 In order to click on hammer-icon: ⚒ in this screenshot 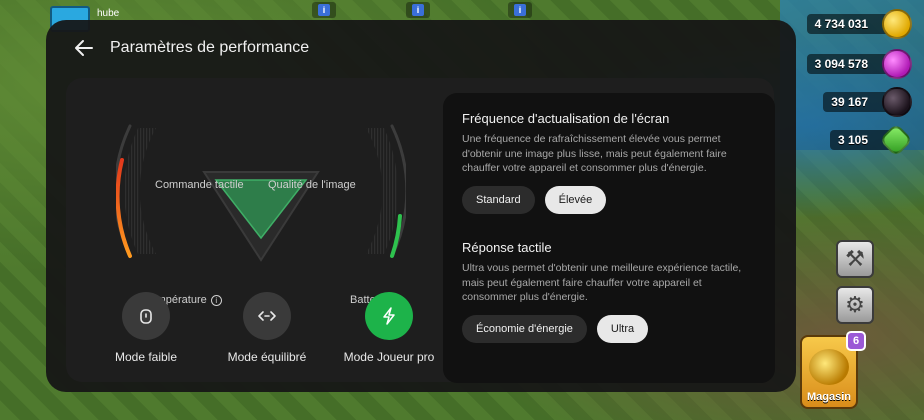, I will do `click(855, 258)`.